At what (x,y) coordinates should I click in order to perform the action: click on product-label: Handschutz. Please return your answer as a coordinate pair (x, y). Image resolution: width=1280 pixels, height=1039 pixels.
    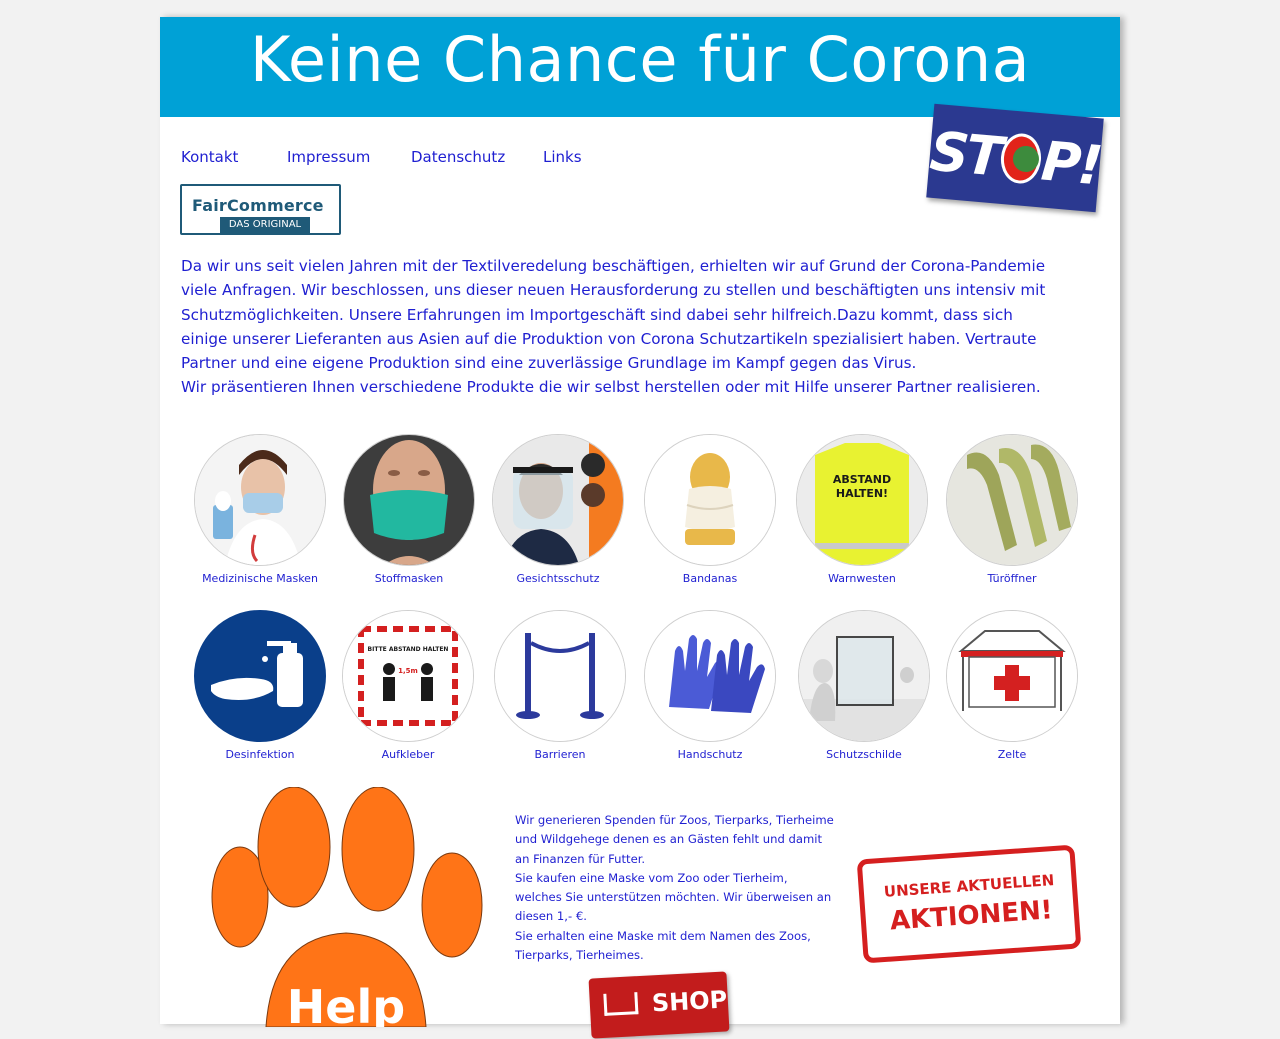
    Looking at the image, I should click on (710, 754).